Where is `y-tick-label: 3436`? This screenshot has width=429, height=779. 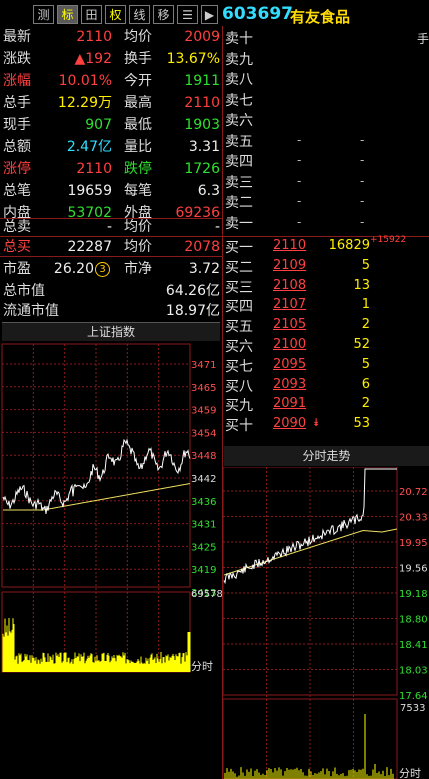
y-tick-label: 3436 is located at coordinates (203, 502).